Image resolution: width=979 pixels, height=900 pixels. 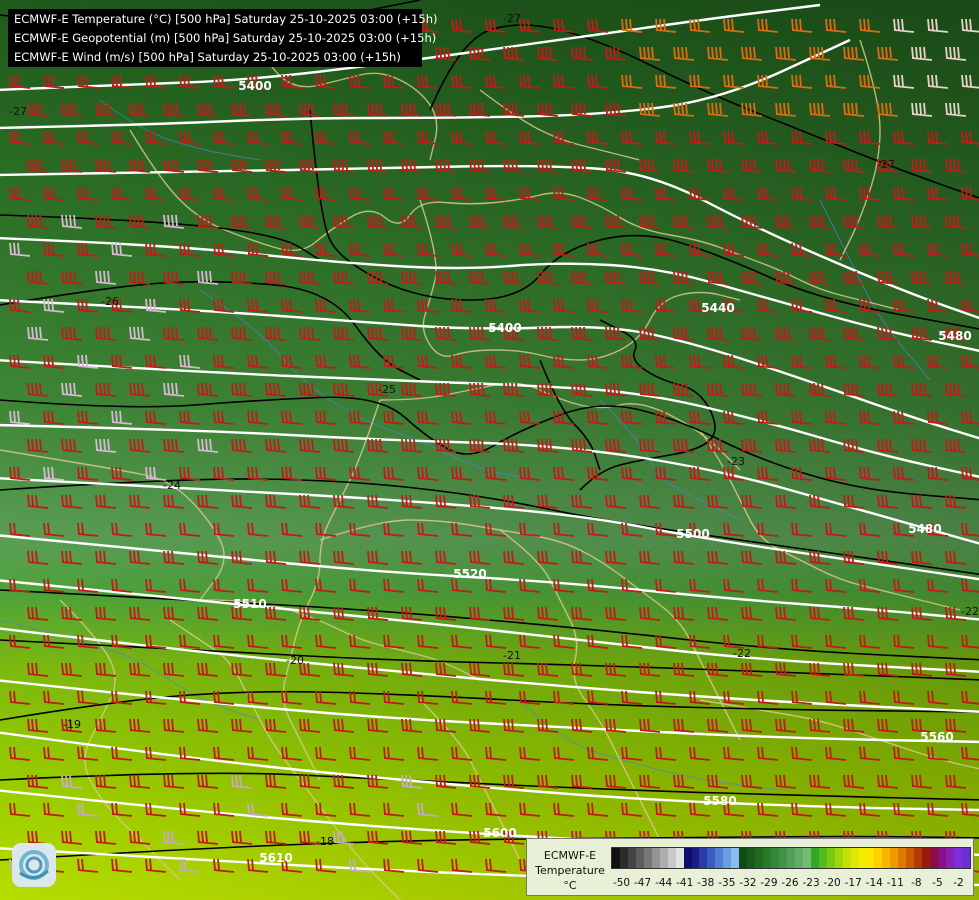 What do you see at coordinates (570, 855) in the screenshot?
I see `legend-title-line1: ECMWF-E` at bounding box center [570, 855].